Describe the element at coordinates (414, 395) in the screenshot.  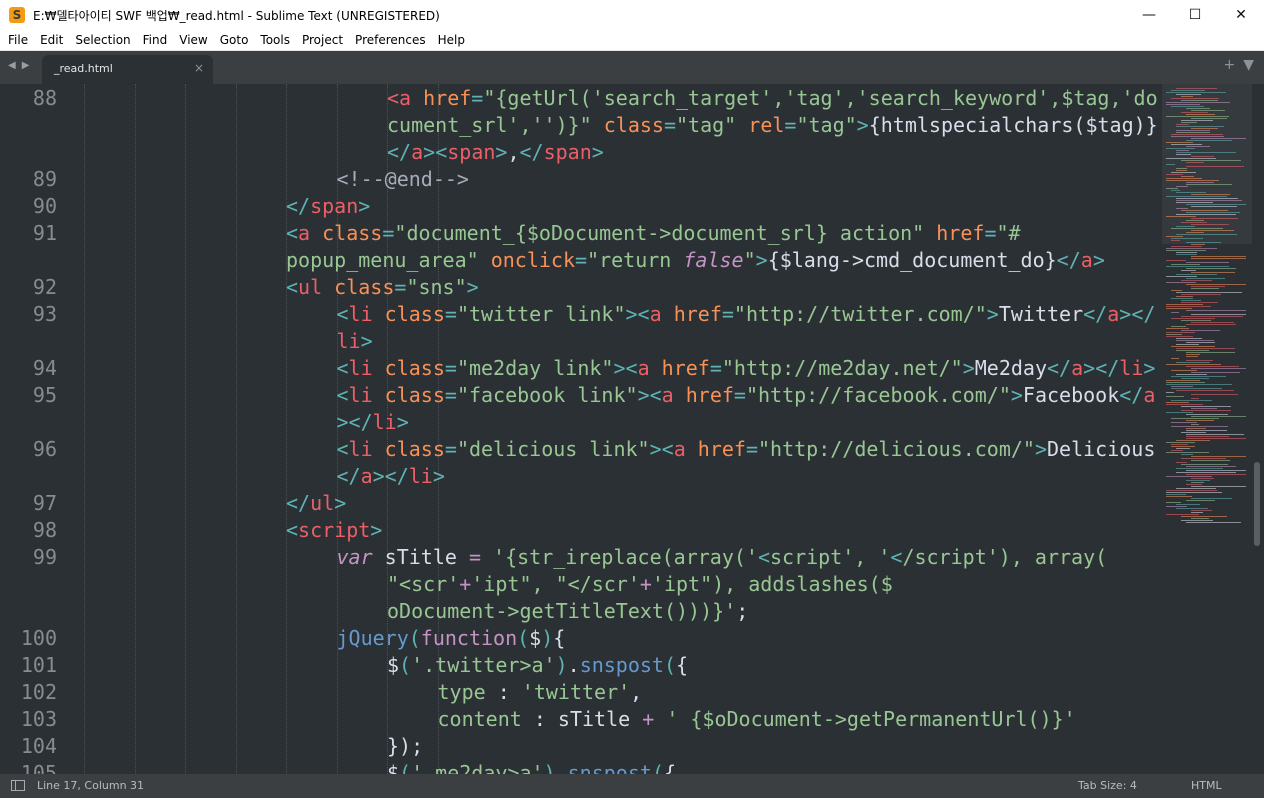
I see `code-token: class` at that location.